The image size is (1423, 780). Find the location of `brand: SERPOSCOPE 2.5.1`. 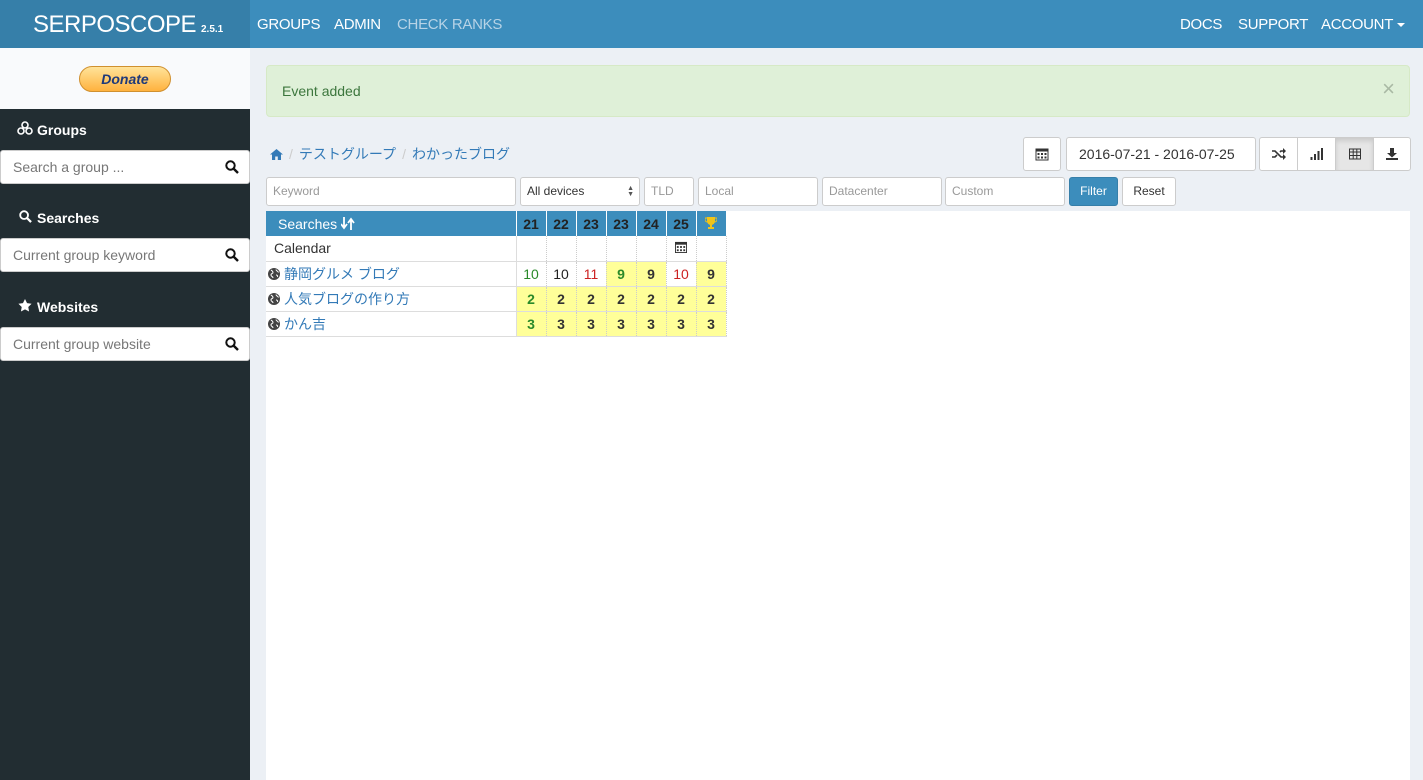

brand: SERPOSCOPE 2.5.1 is located at coordinates (125, 24).